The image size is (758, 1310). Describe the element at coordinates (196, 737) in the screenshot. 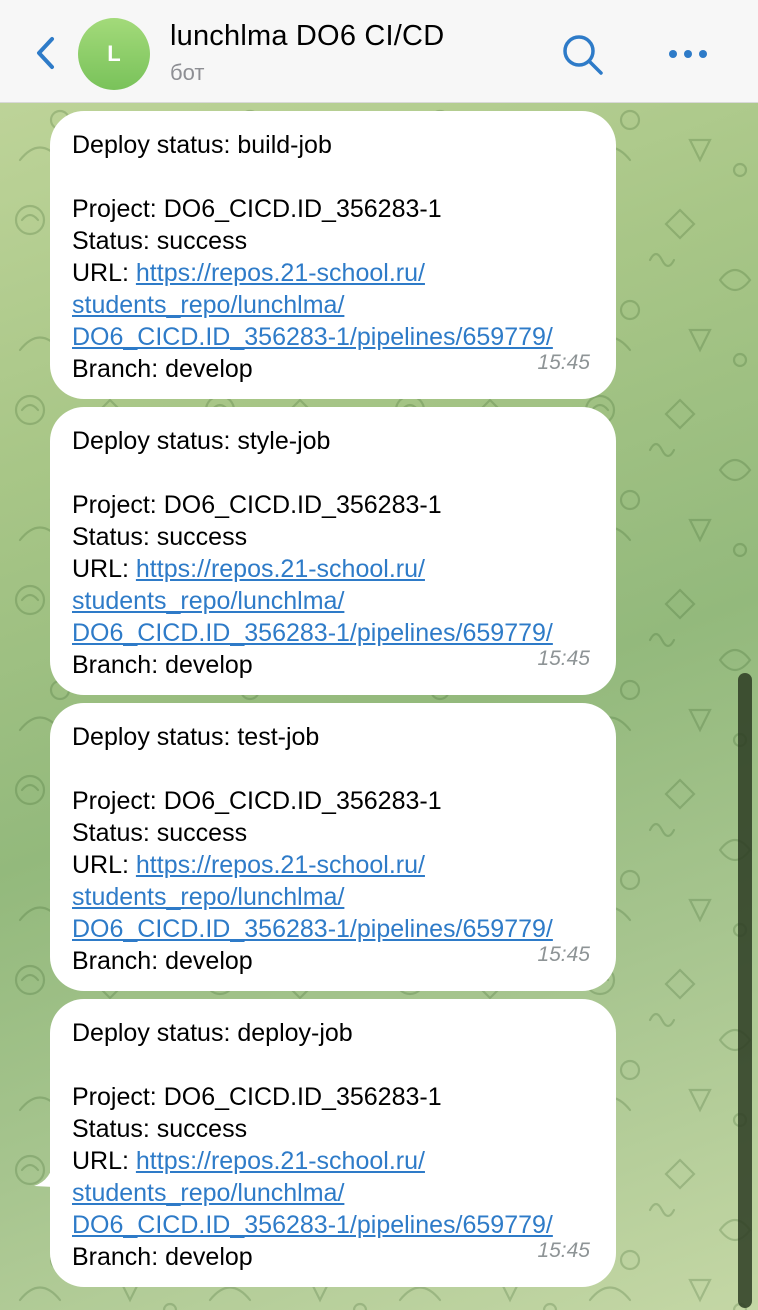

I see `message-heading: Deploy status: test-job` at that location.